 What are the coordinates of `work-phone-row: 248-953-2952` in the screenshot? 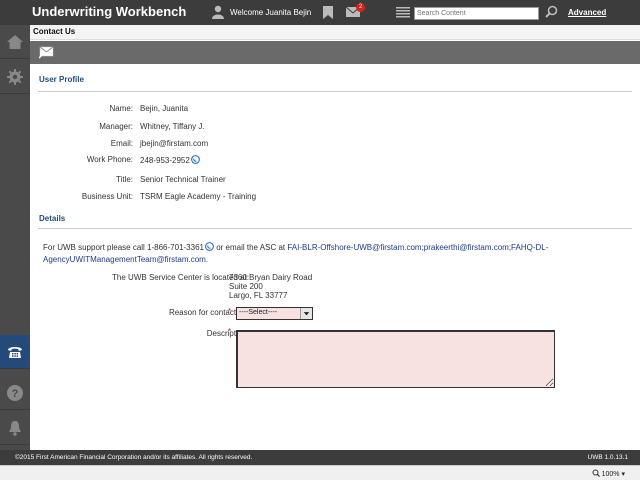 It's located at (170, 160).